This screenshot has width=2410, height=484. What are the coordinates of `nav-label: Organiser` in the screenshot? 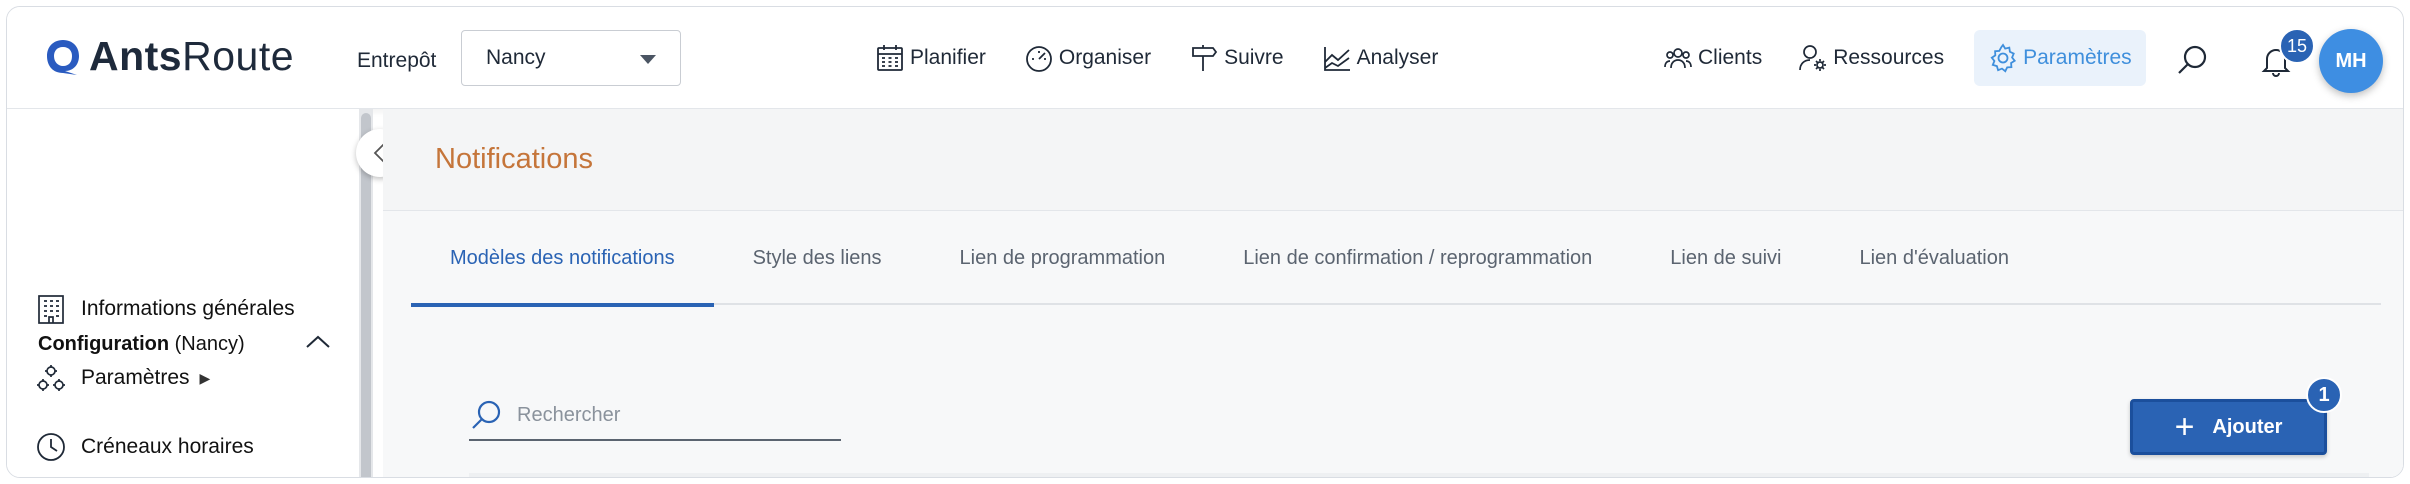 It's located at (1105, 57).